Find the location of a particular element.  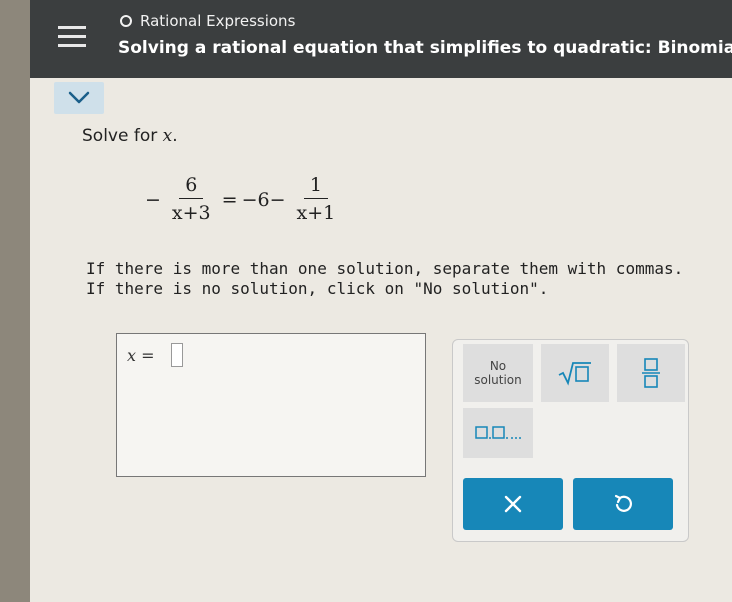

lhs-fraction: 6 x+3 is located at coordinates (191, 199).